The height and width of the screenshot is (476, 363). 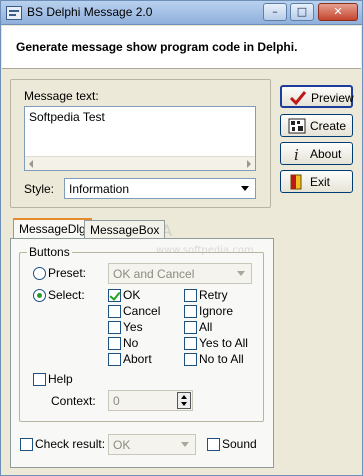 What do you see at coordinates (297, 126) in the screenshot?
I see `create-icon` at bounding box center [297, 126].